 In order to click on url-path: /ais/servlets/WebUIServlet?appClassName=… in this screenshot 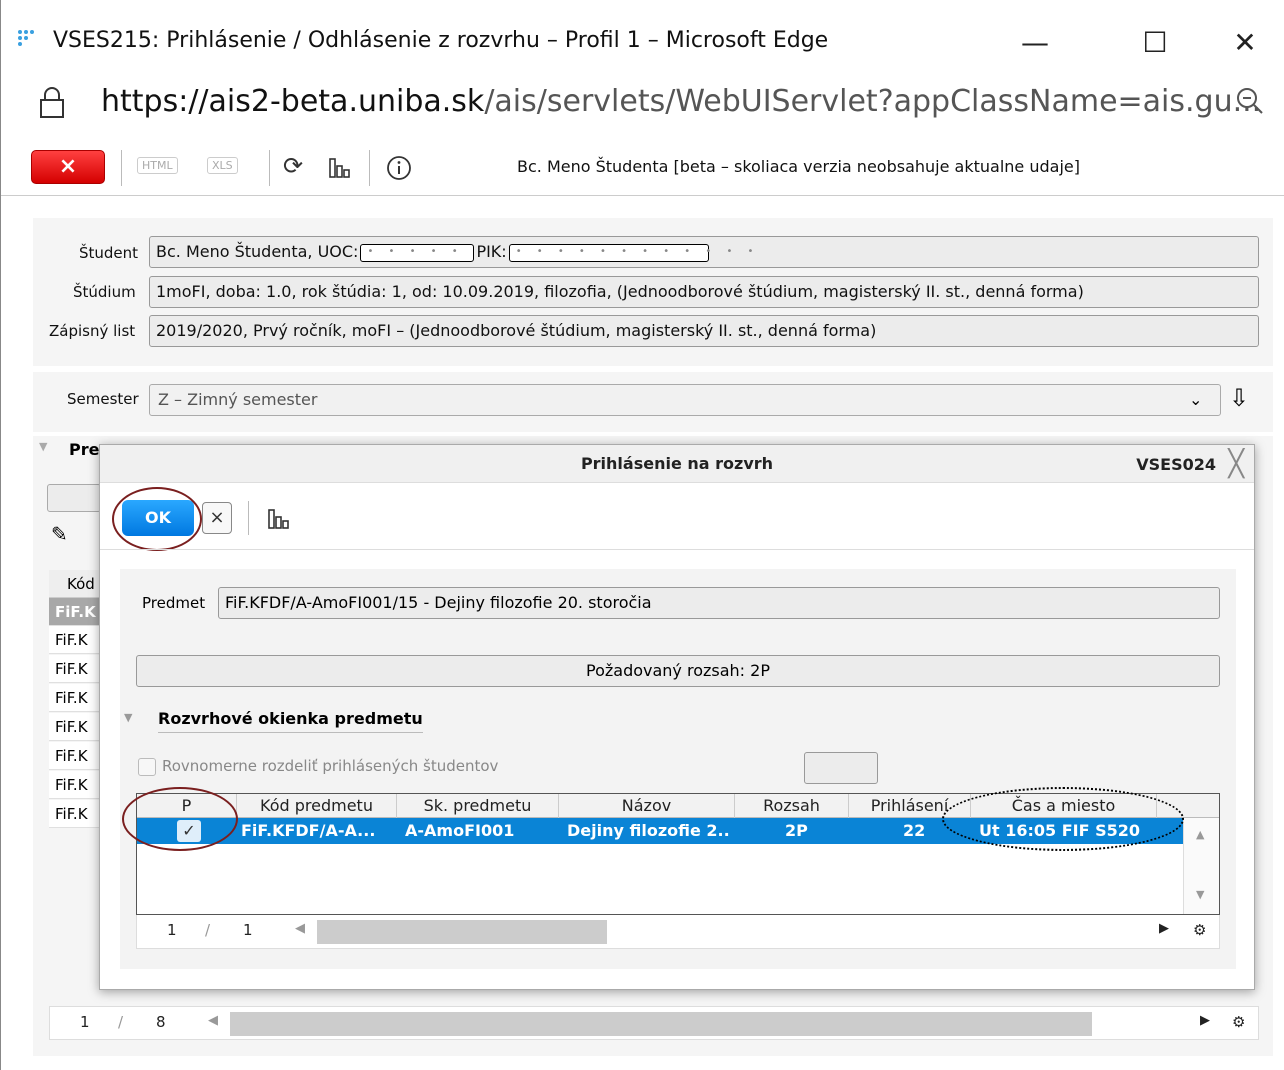, I will do `click(873, 101)`.